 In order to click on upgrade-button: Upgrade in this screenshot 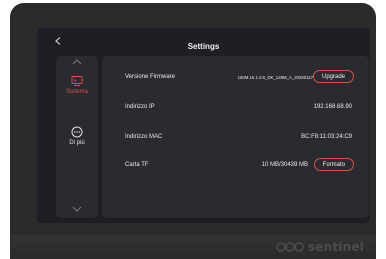, I will do `click(333, 76)`.